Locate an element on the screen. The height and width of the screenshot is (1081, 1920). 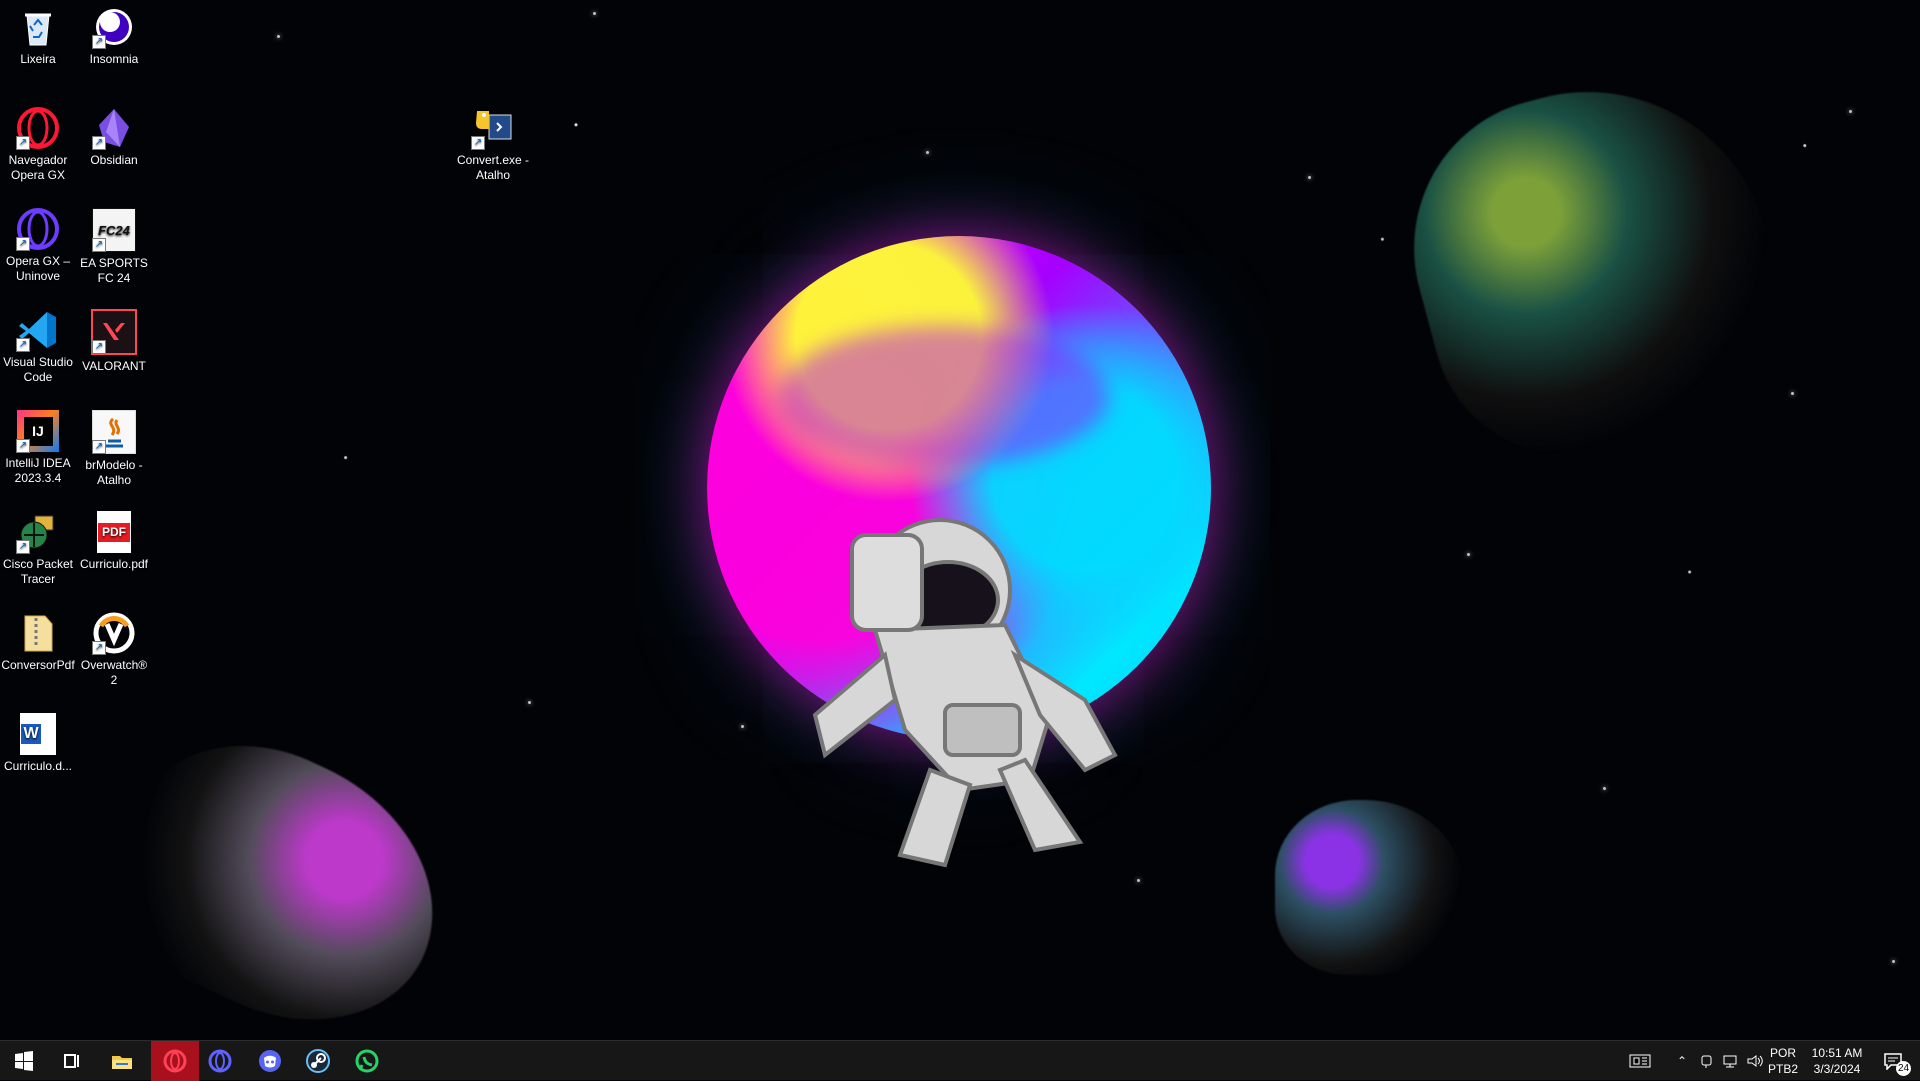
desktop-icon-brmodelo: ↗ brModelo - Atalho is located at coordinates (114, 449).